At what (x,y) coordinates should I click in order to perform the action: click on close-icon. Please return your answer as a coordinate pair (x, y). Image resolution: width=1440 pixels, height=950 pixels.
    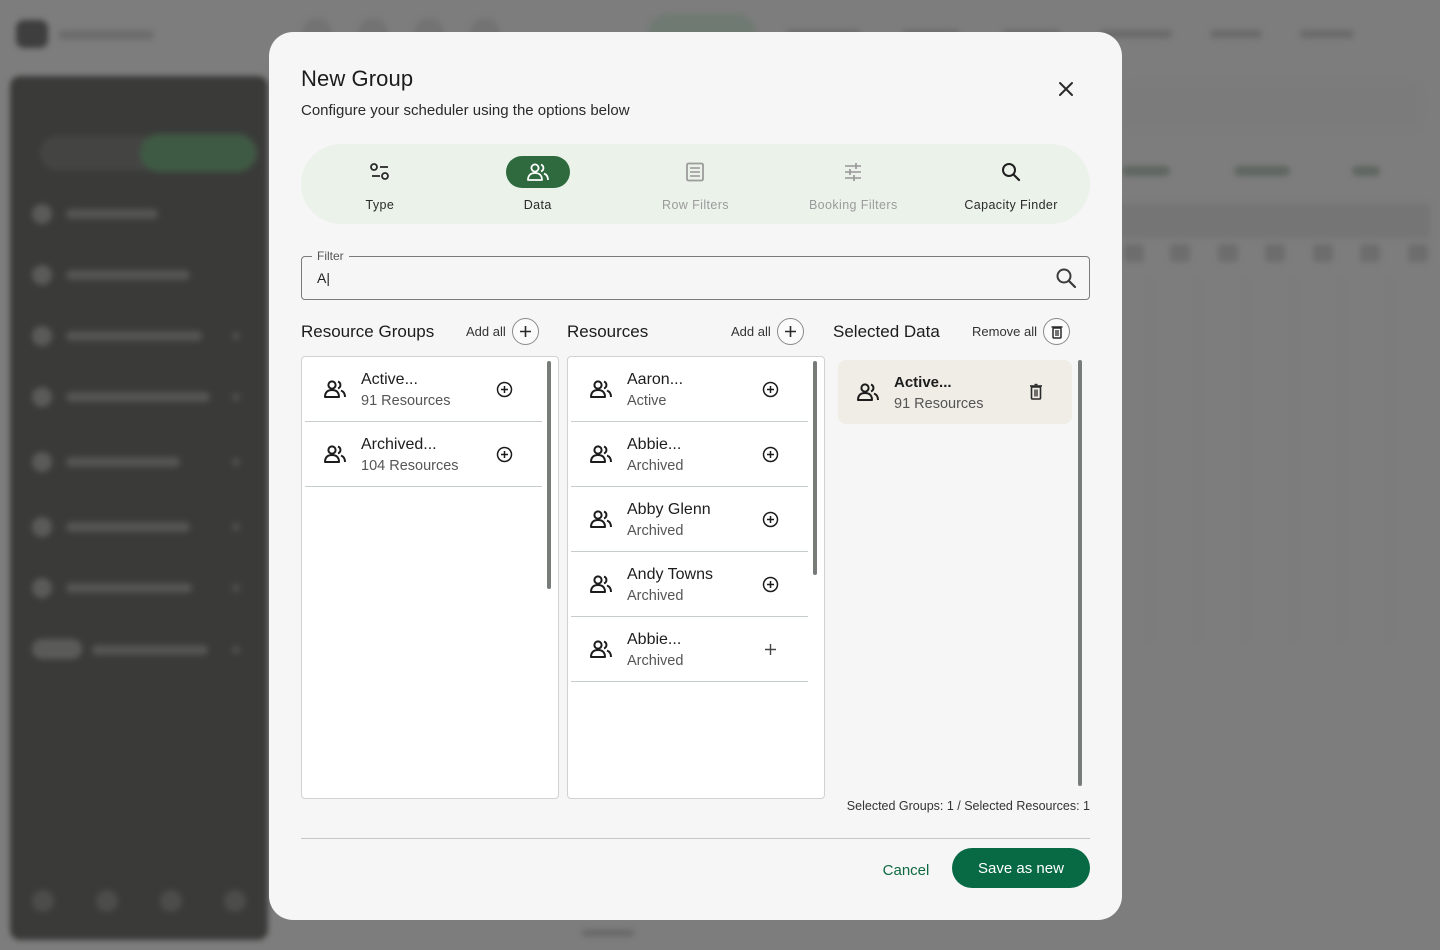
    Looking at the image, I should click on (1066, 89).